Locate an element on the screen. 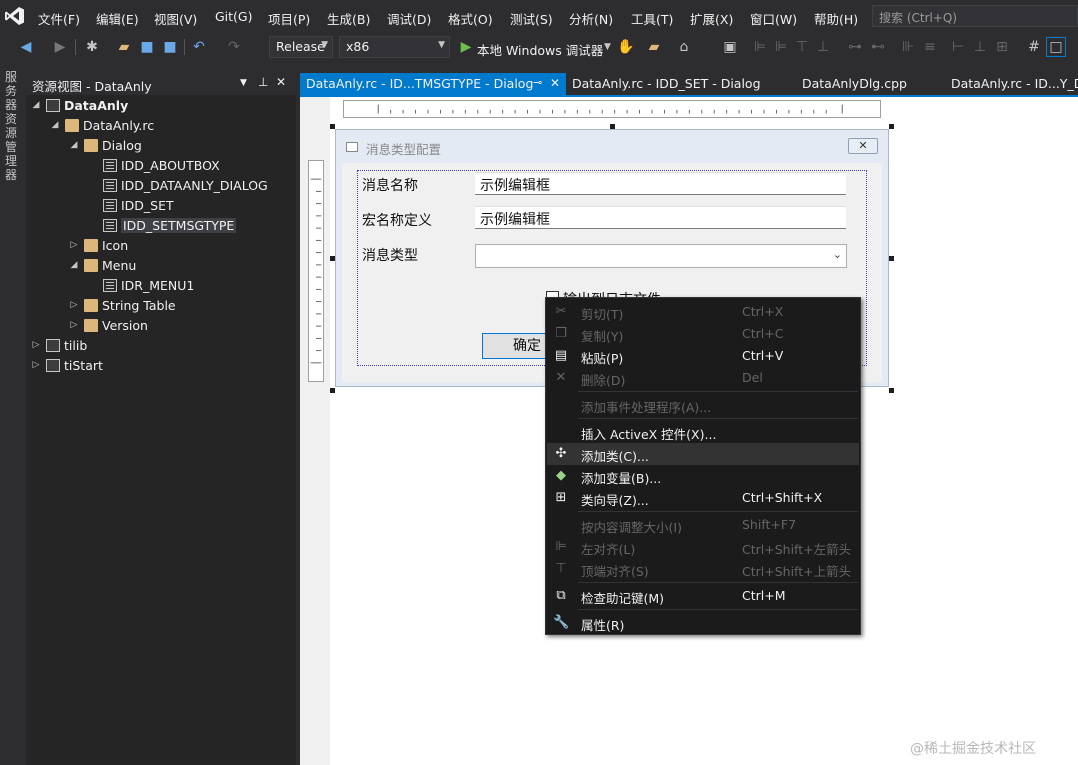 Image resolution: width=1078 pixels, height=765 pixels. space-across-icon: ⊪ is located at coordinates (908, 47).